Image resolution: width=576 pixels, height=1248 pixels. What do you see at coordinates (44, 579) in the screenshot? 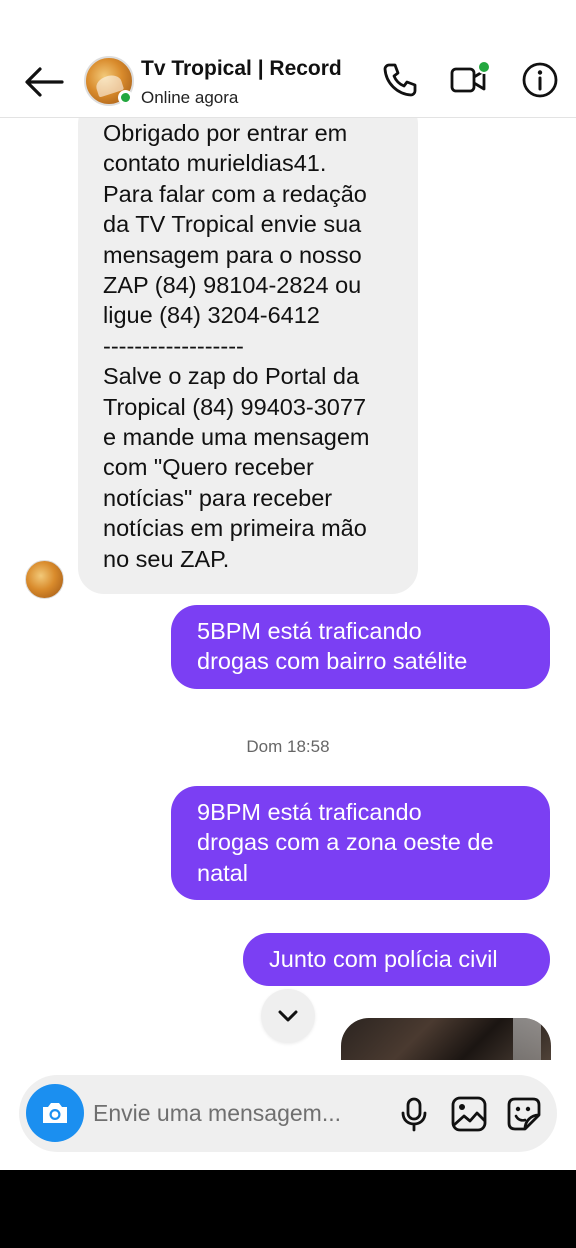
I see `sender-avatar` at bounding box center [44, 579].